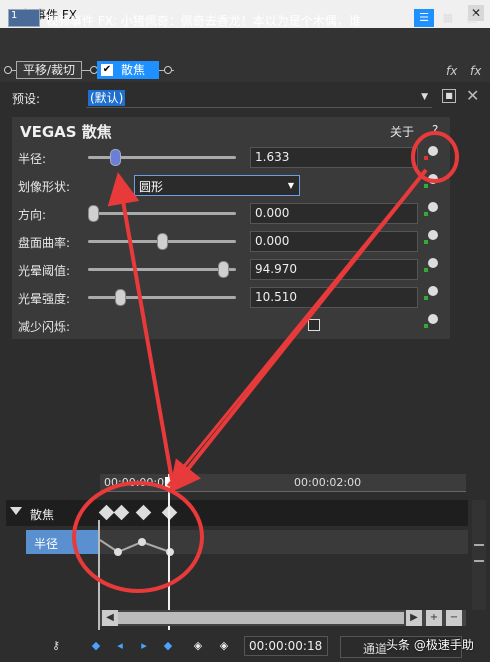 Image resolution: width=490 pixels, height=662 pixels. I want to click on annotation-arrow, so click(140, 326).